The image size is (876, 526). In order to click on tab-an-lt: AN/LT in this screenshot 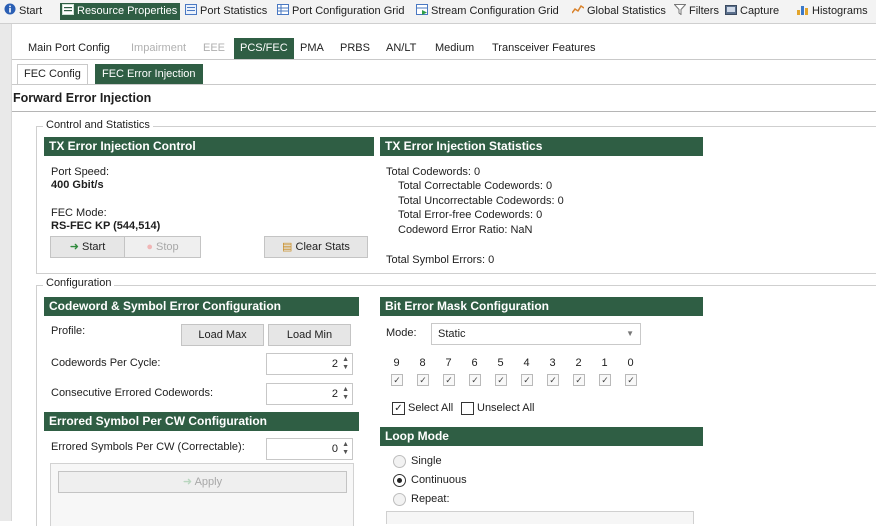, I will do `click(401, 48)`.